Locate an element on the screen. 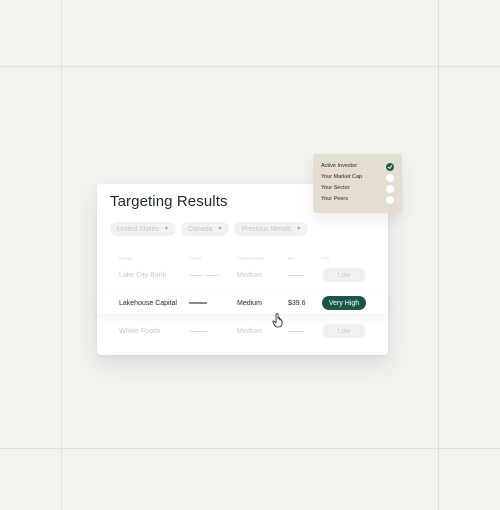  column-header-type: TYPE is located at coordinates (195, 258).